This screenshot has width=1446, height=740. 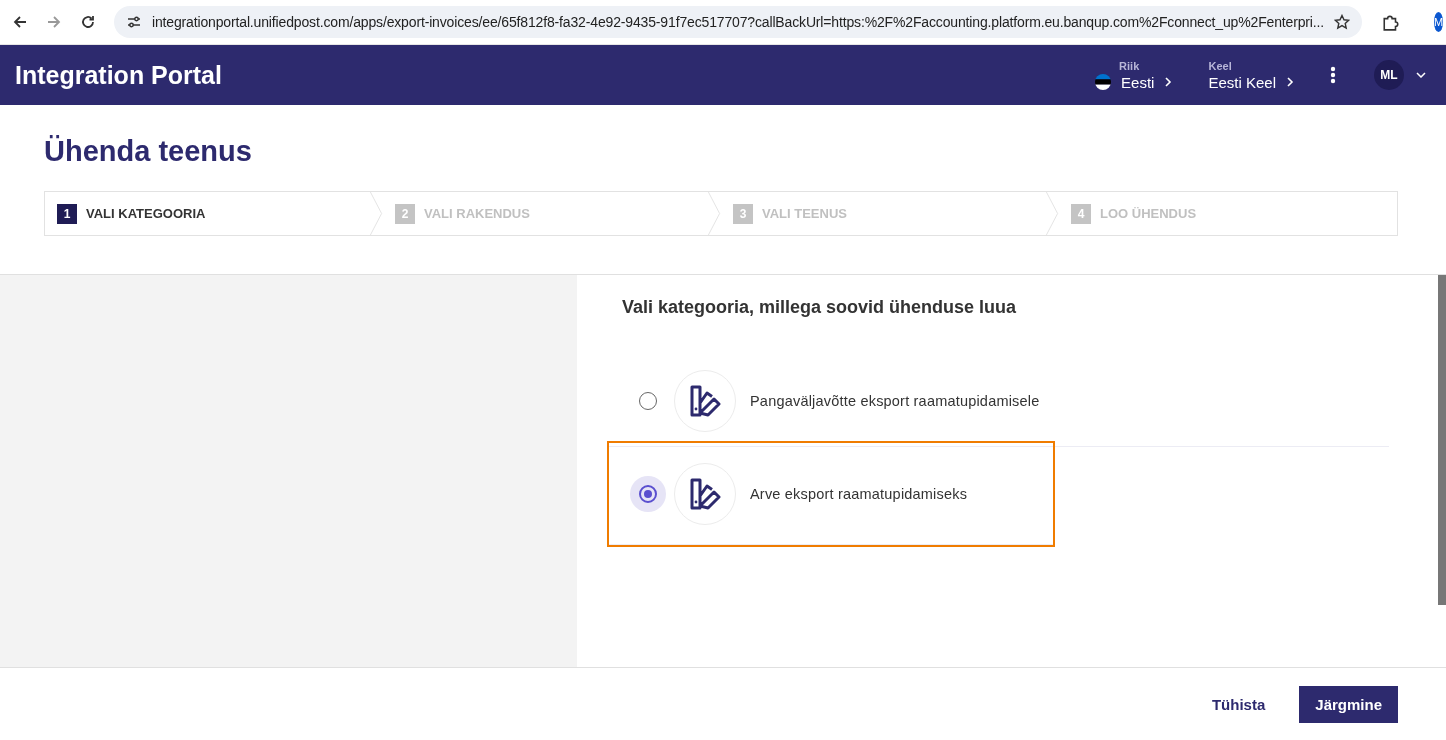 What do you see at coordinates (1134, 82) in the screenshot?
I see `dropdown-button: Eesti` at bounding box center [1134, 82].